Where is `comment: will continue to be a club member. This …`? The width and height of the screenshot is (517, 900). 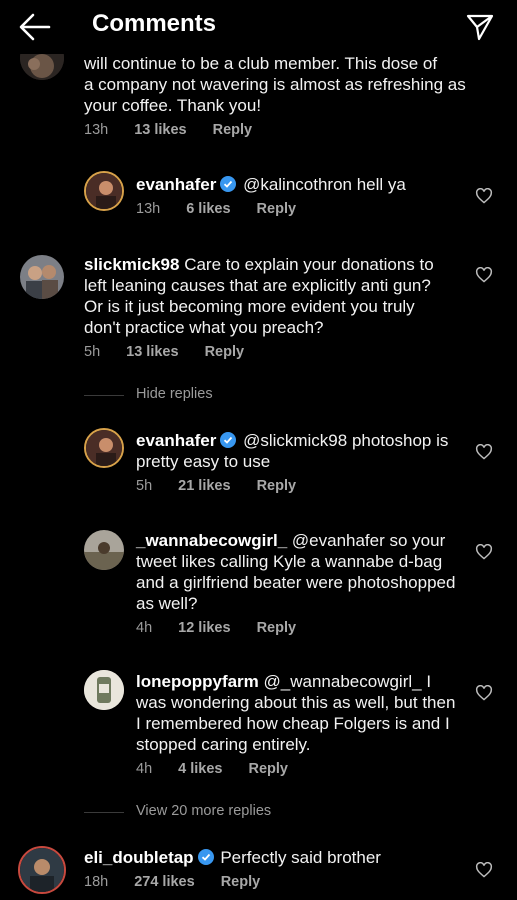
comment: will continue to be a club member. This … is located at coordinates (284, 95).